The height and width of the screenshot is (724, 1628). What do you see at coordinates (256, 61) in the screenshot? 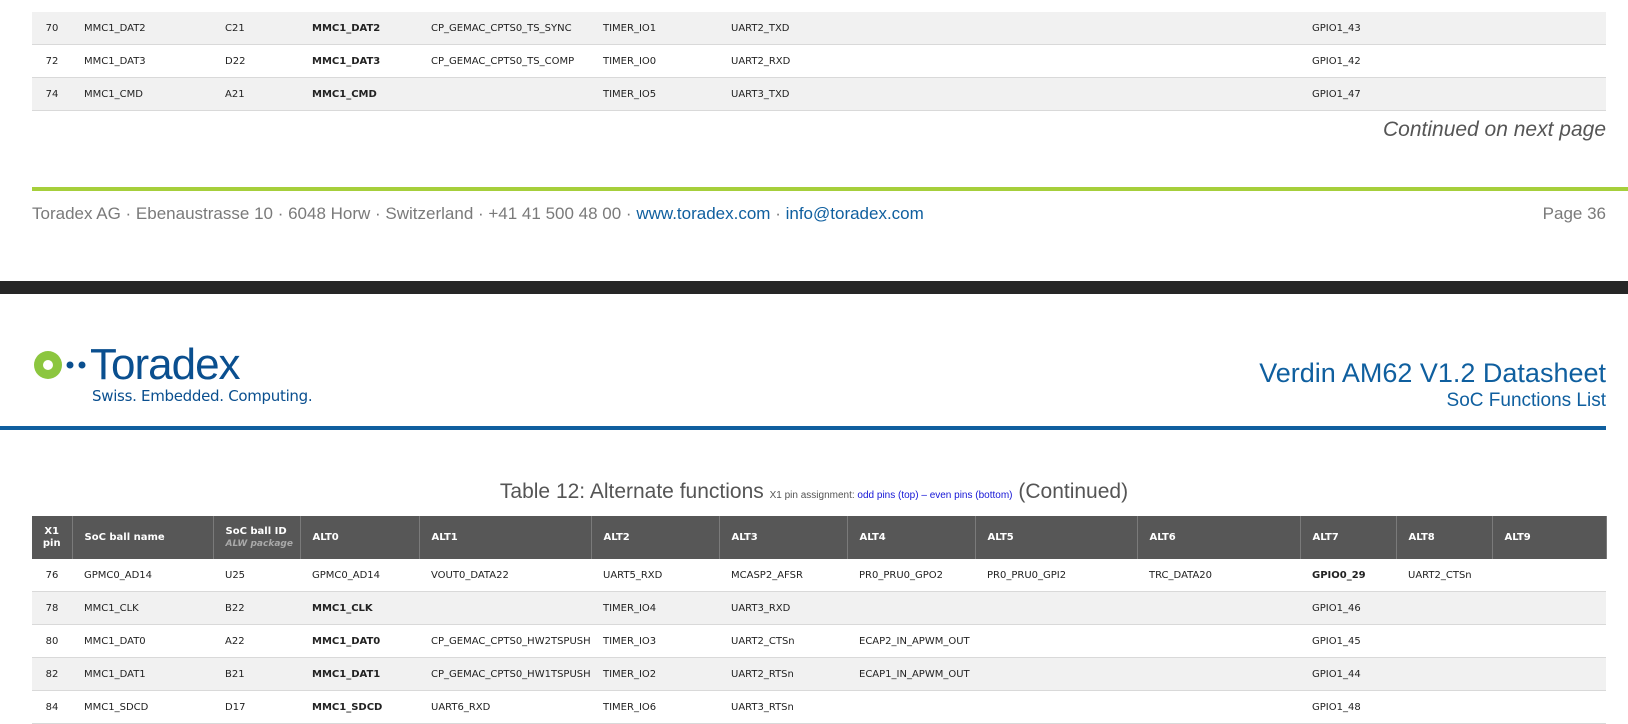
I see `cell-ball-id: D22` at bounding box center [256, 61].